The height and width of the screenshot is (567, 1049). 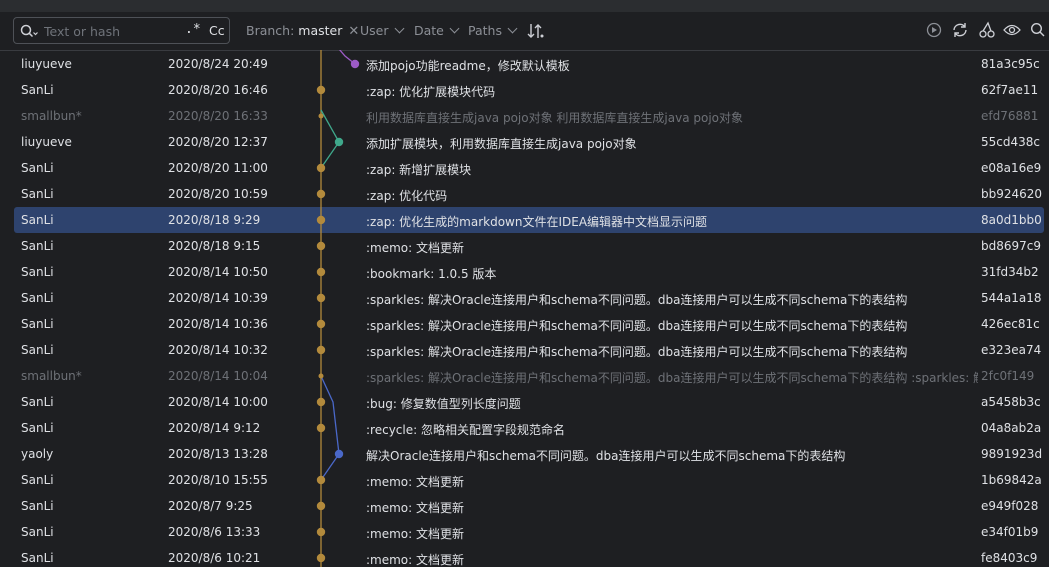 What do you see at coordinates (214, 532) in the screenshot?
I see `commit-date: 2020/8/6 13:33` at bounding box center [214, 532].